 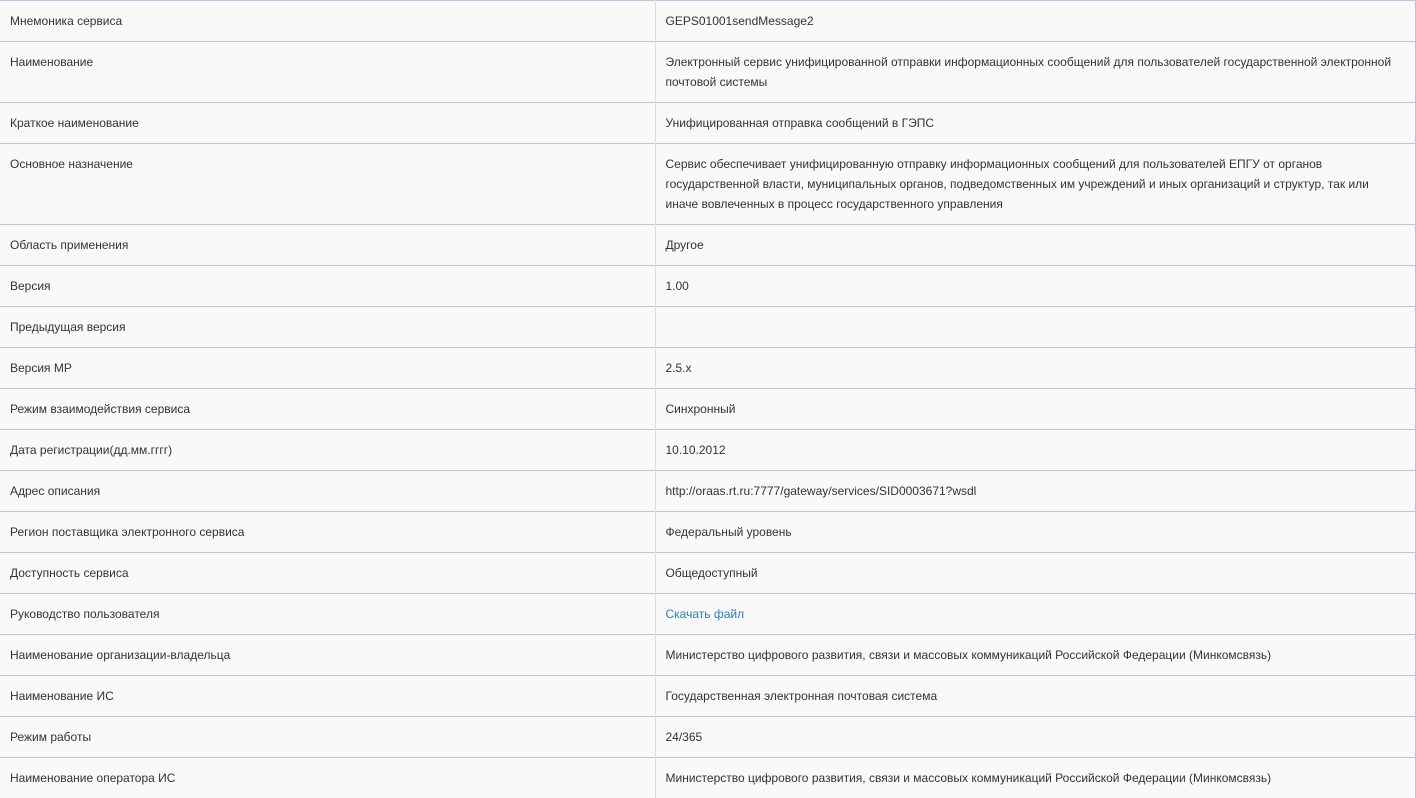 I want to click on table-row: Дата регистрации(дд.мм.гггг) 10.10.2012, so click(x=707, y=450).